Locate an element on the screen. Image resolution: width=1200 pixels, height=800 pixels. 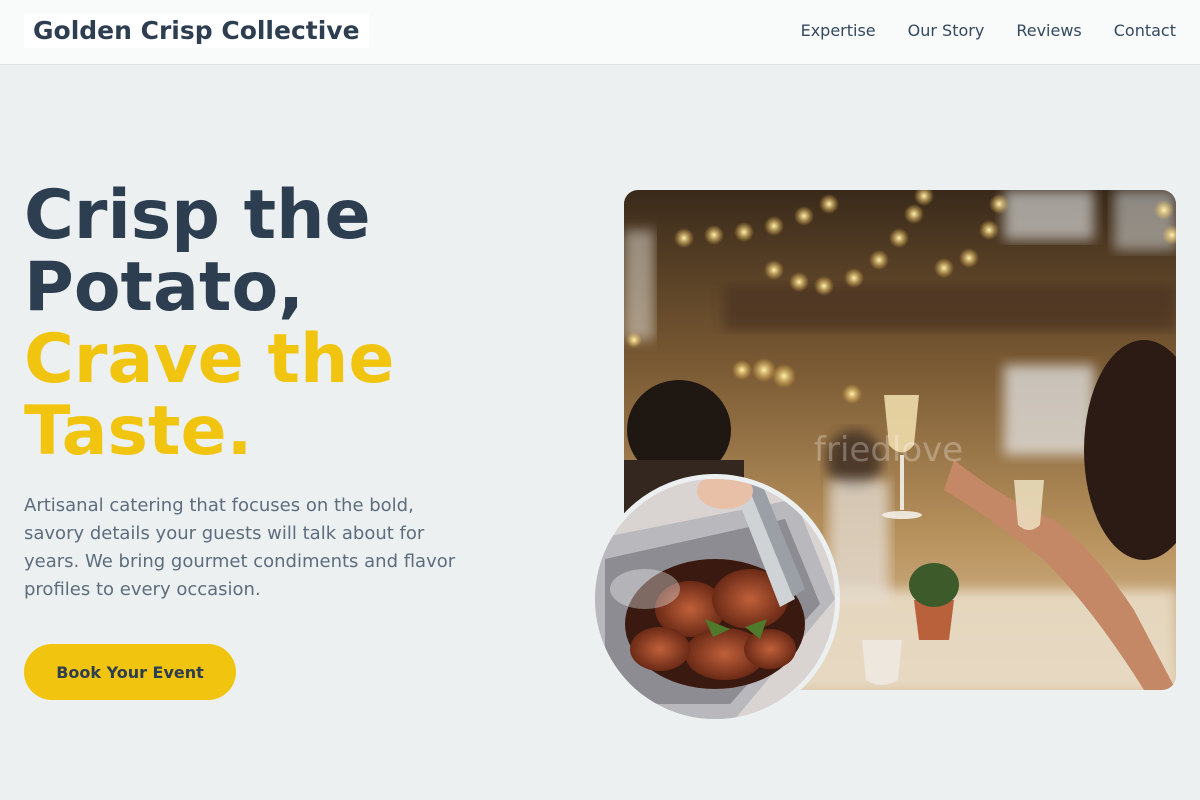
nav-link-expertise: Expertise is located at coordinates (838, 31).